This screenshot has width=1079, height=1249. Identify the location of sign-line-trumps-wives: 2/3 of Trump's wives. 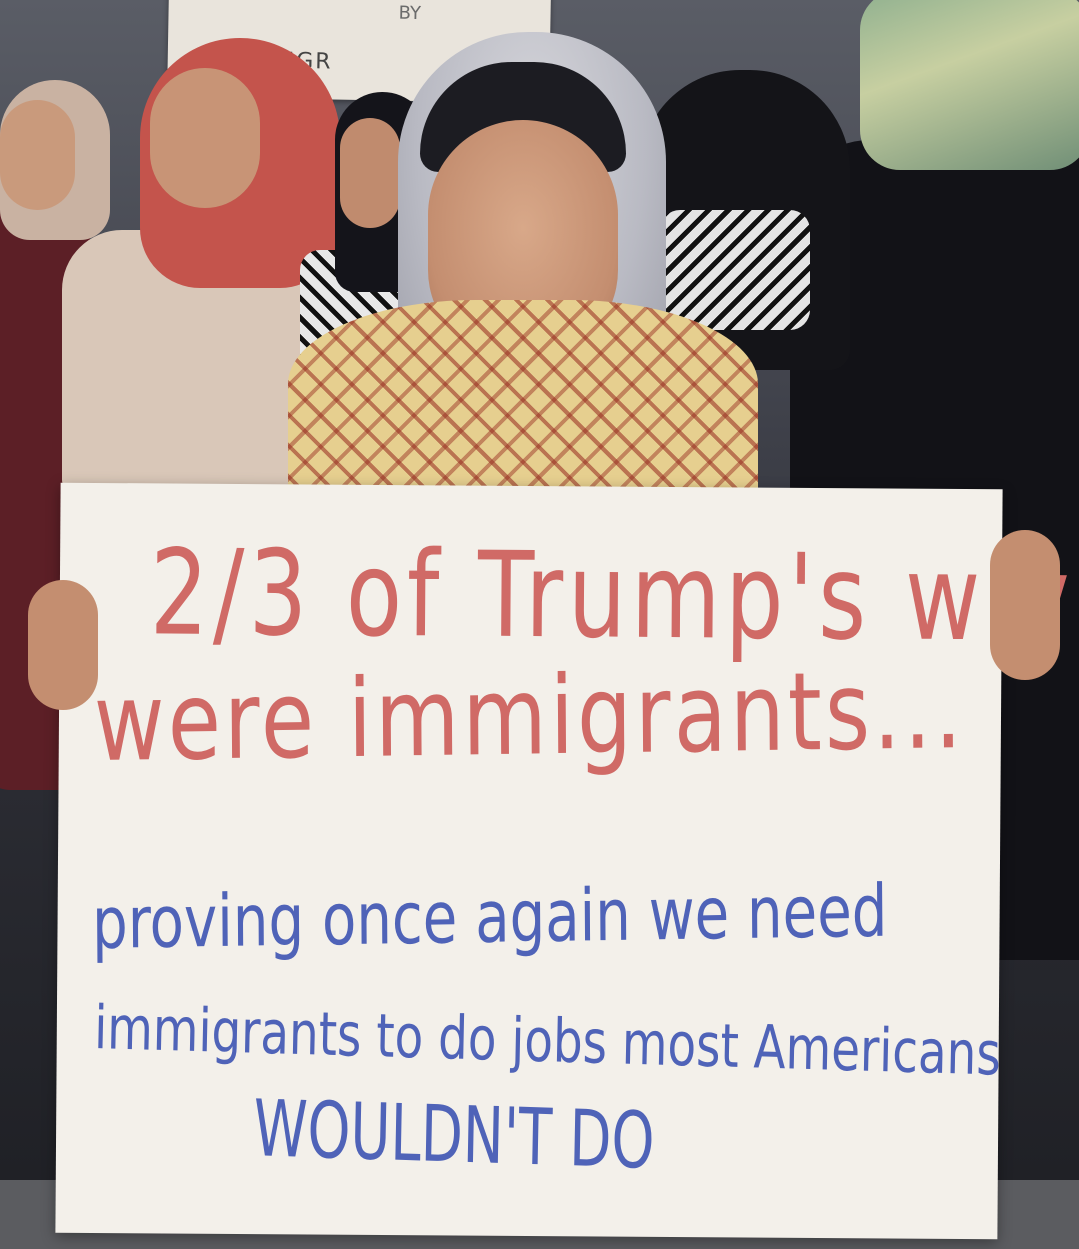
(614, 595).